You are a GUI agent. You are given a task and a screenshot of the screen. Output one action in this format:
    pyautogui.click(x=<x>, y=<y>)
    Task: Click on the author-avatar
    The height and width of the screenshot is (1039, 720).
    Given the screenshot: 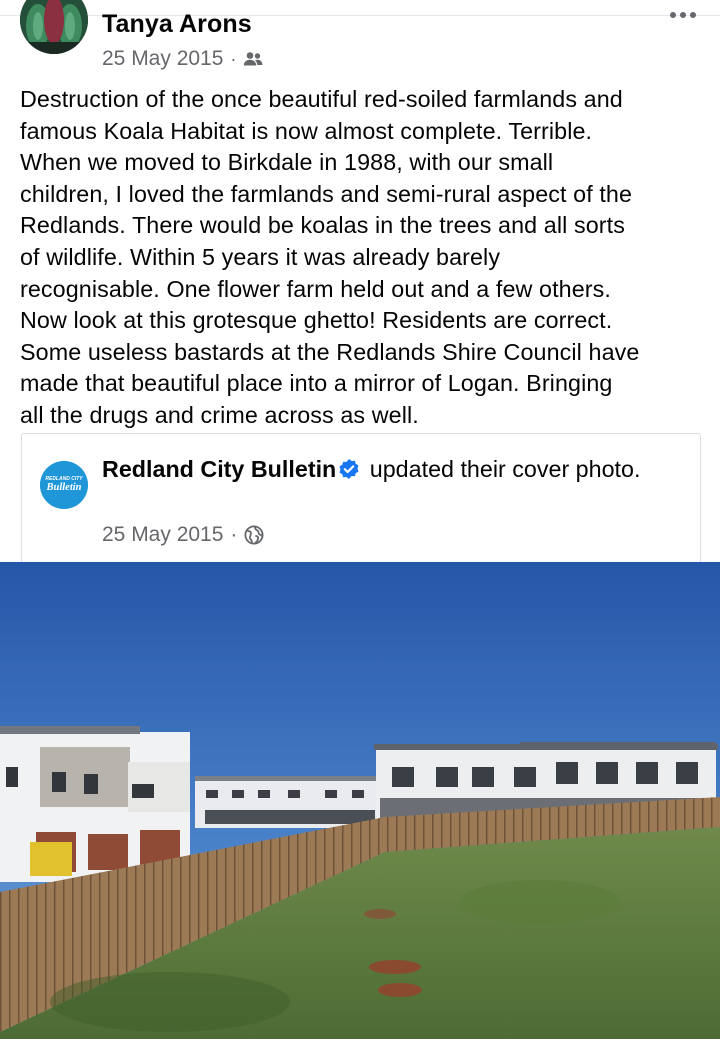 What is the action you would take?
    pyautogui.click(x=54, y=27)
    